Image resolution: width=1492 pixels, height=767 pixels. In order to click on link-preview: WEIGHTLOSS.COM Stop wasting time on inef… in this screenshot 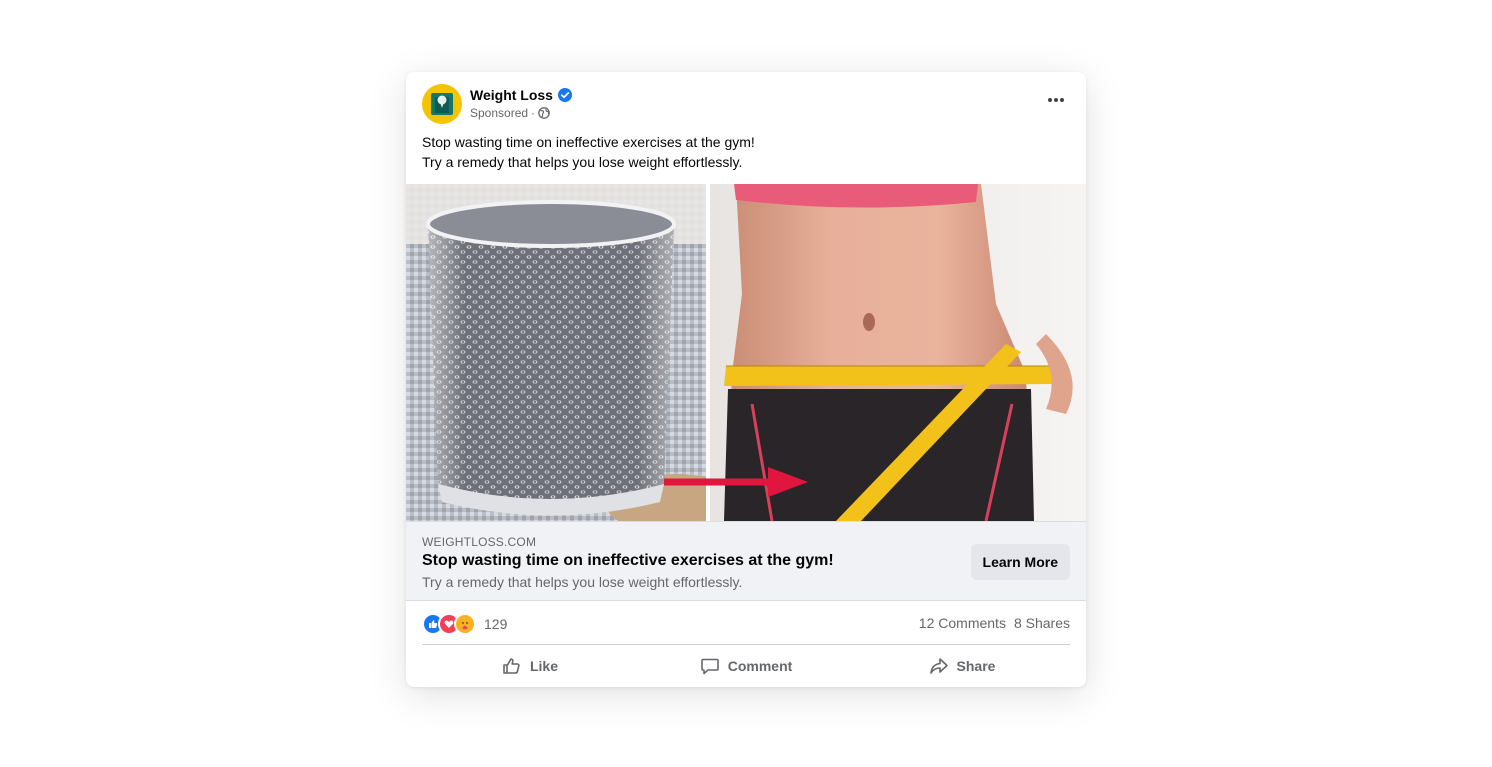, I will do `click(746, 561)`.